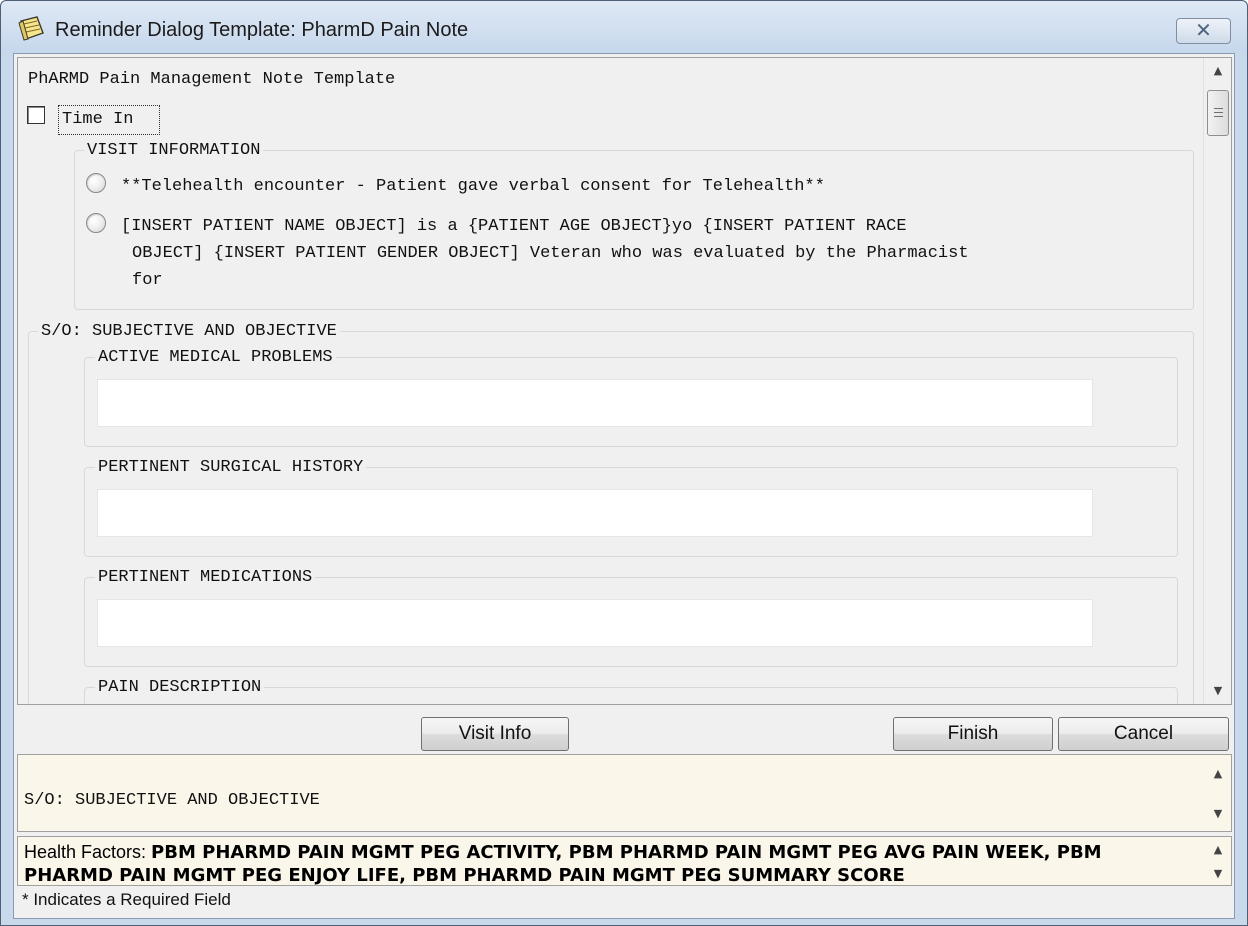 This screenshot has width=1248, height=926. I want to click on pertinent-medications-label: PERTINENT MEDICATIONS, so click(205, 577).